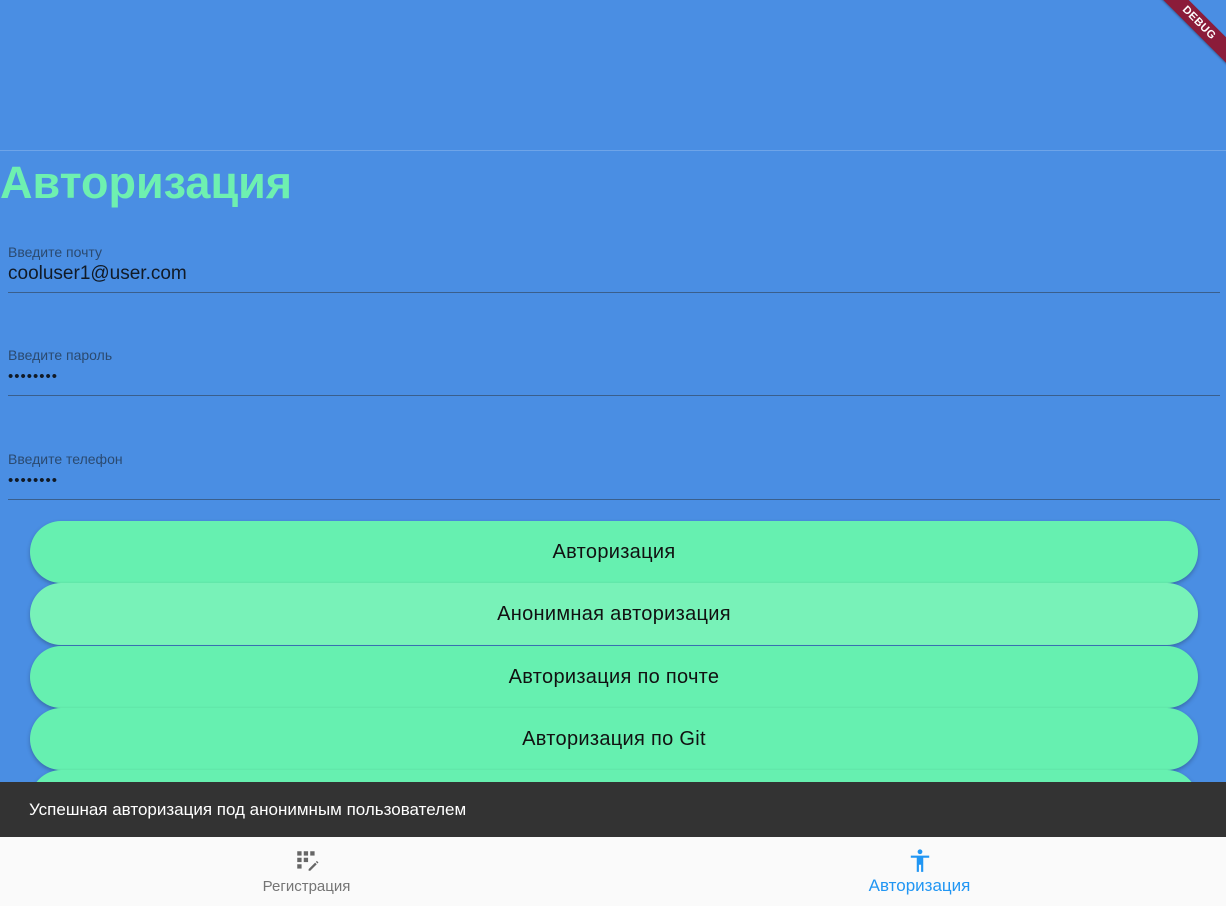  What do you see at coordinates (919, 860) in the screenshot?
I see `accessibility-icon` at bounding box center [919, 860].